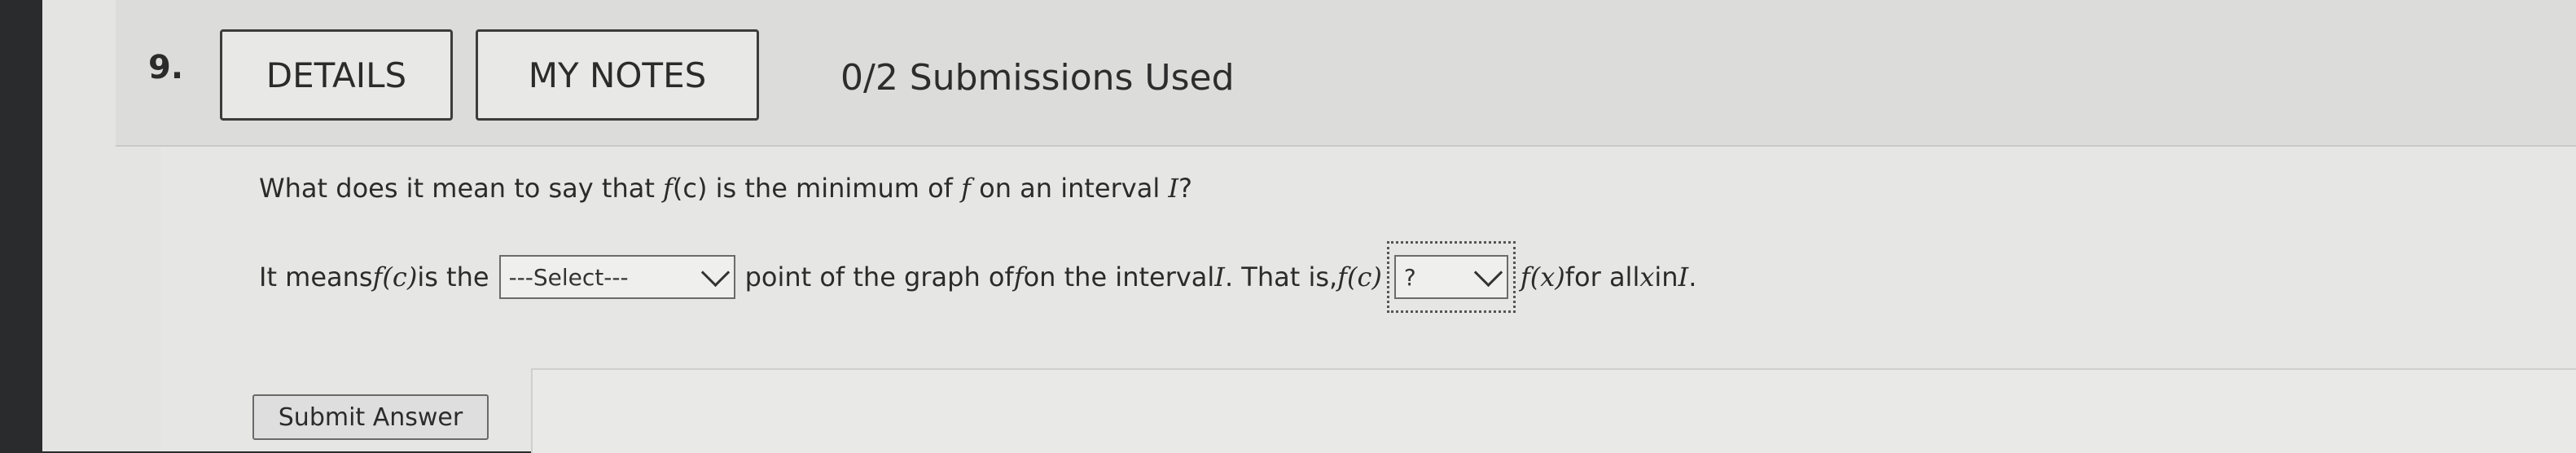  What do you see at coordinates (1359, 277) in the screenshot?
I see `answer-fc-2: f(c)` at bounding box center [1359, 277].